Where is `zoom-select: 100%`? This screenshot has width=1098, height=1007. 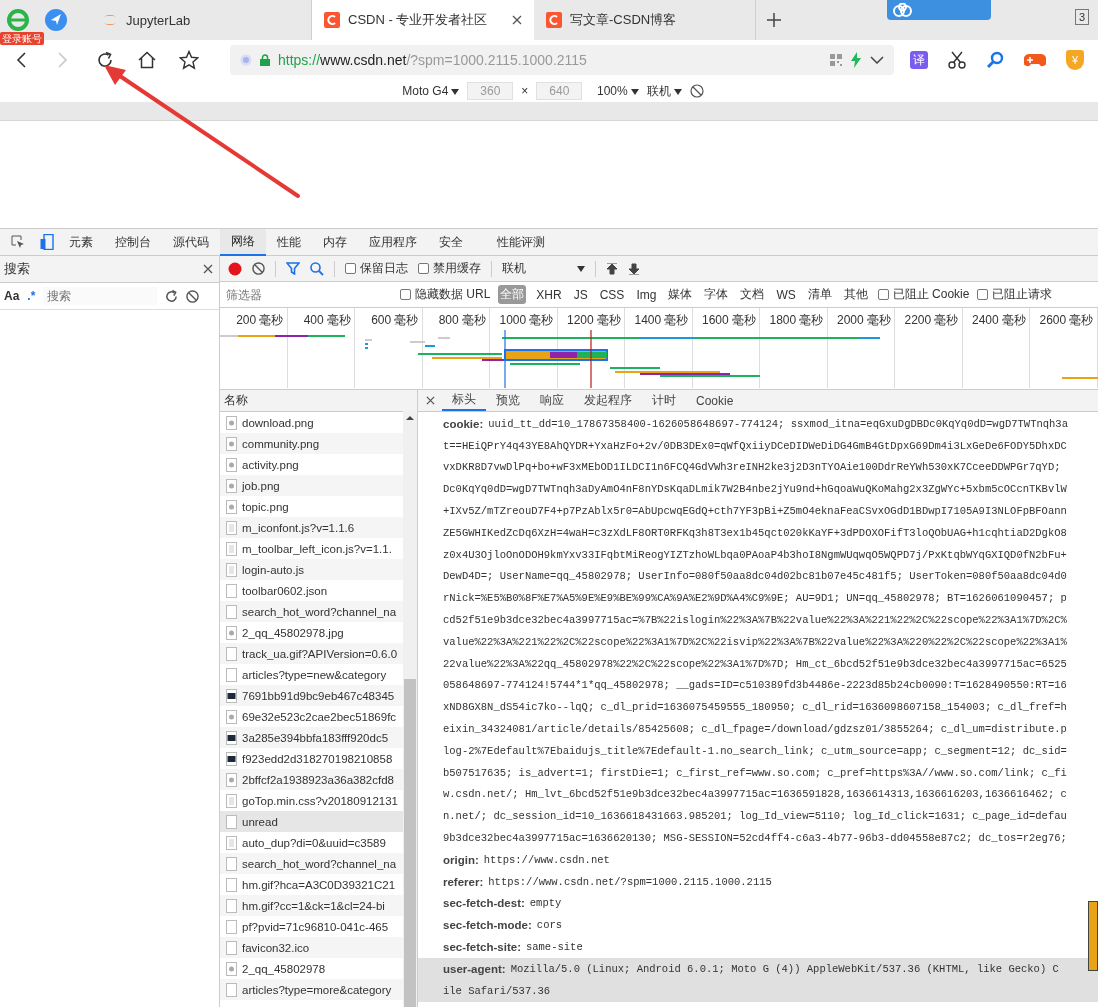 zoom-select: 100% is located at coordinates (614, 91).